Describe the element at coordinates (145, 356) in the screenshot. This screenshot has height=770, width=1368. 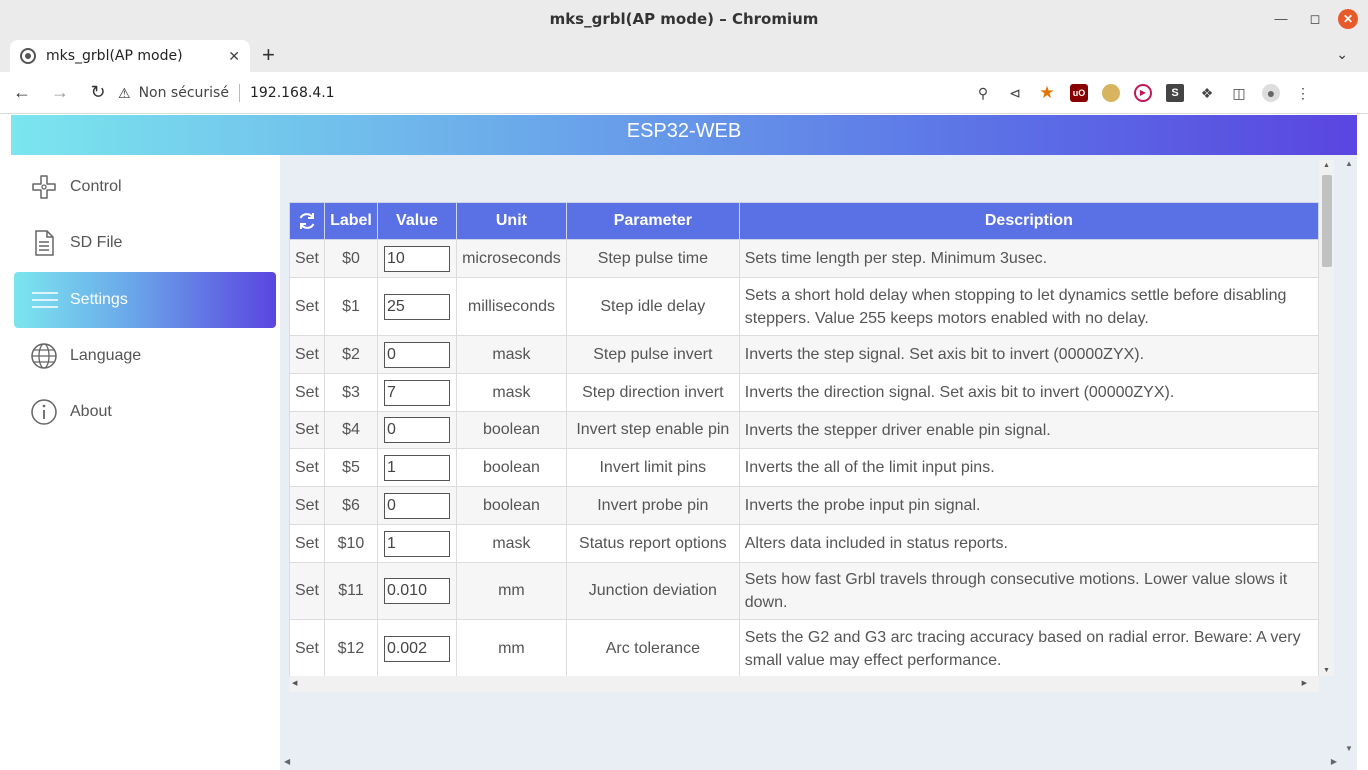
I see `sidebar-item-language: Language` at that location.